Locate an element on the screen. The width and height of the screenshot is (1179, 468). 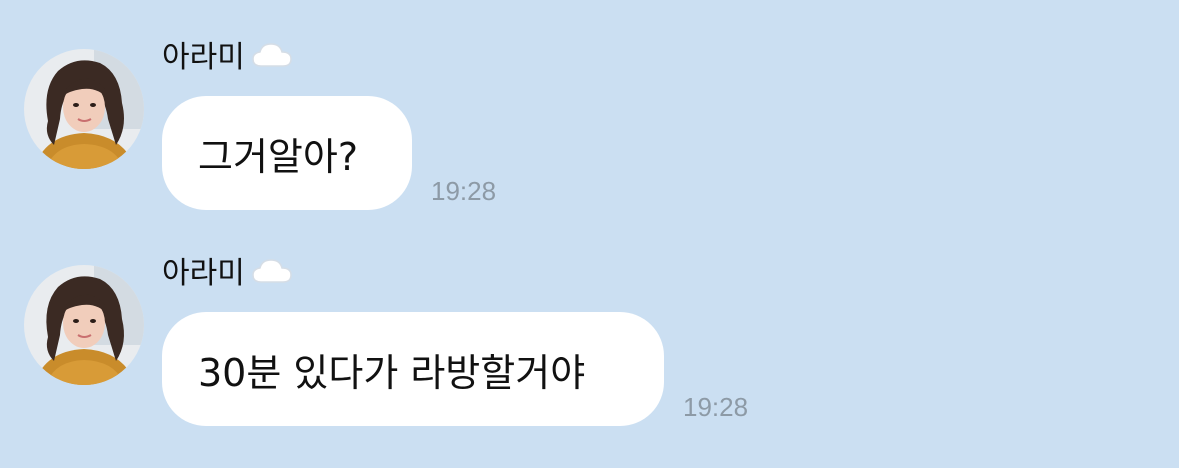
message-text: 그거알아? is located at coordinates (278, 156).